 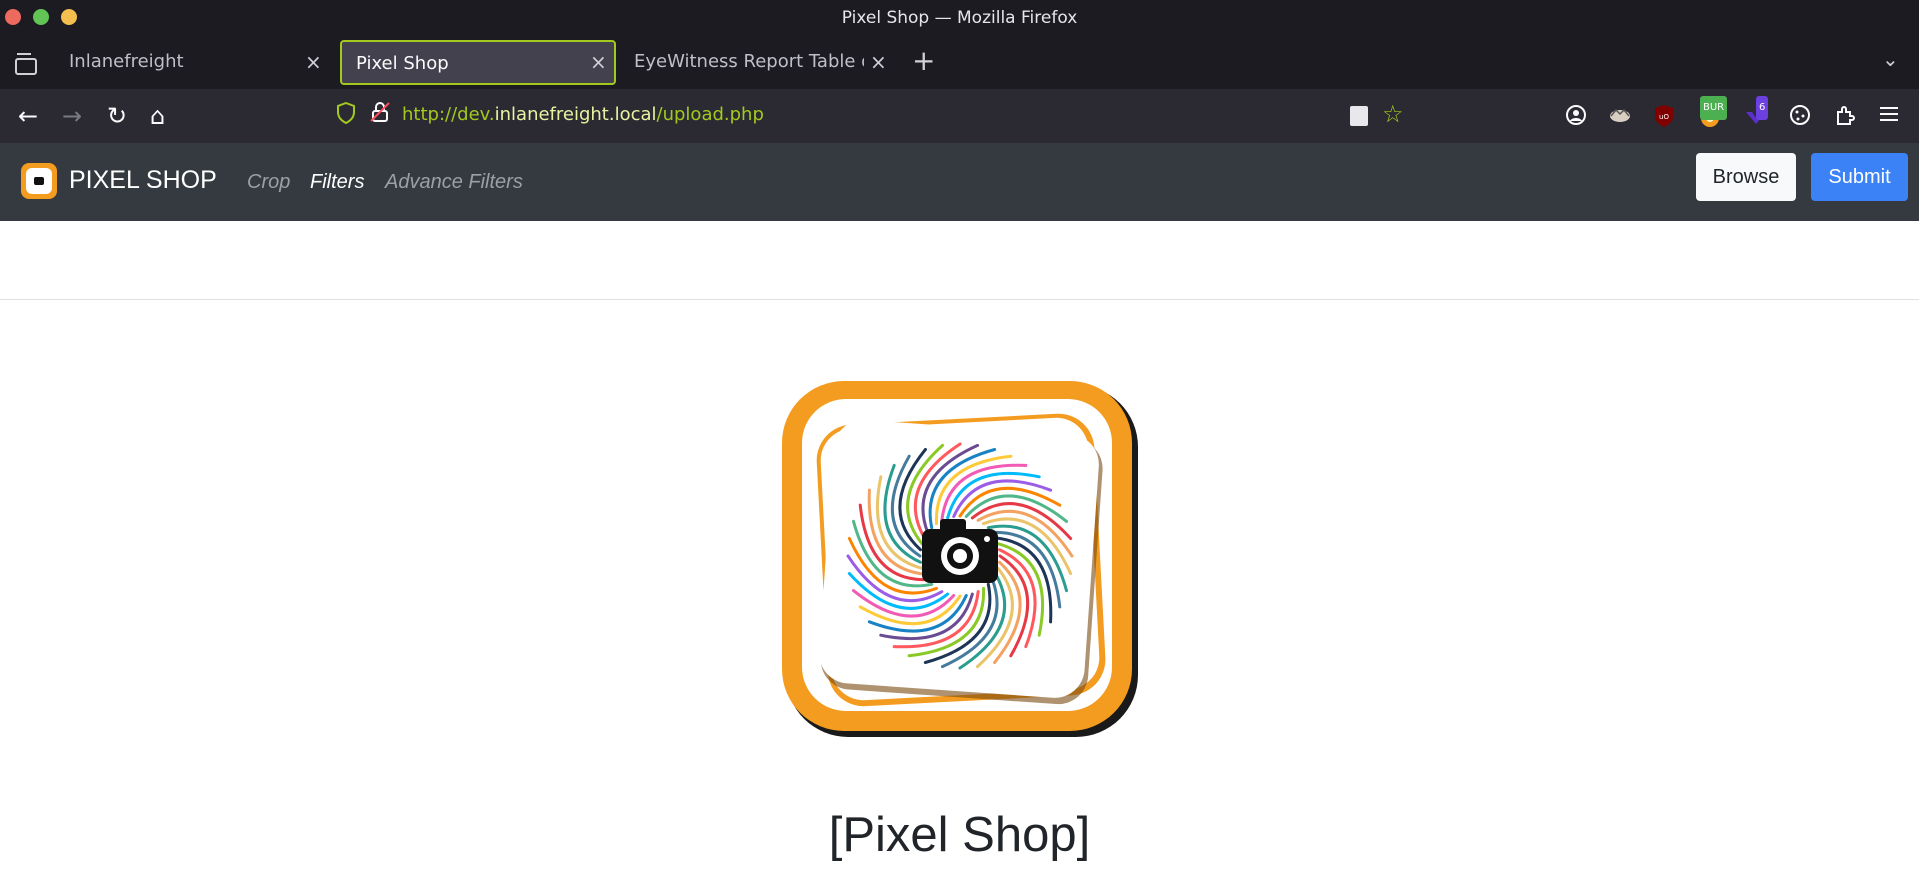 I want to click on url-scheme: http://dev., so click(x=448, y=114).